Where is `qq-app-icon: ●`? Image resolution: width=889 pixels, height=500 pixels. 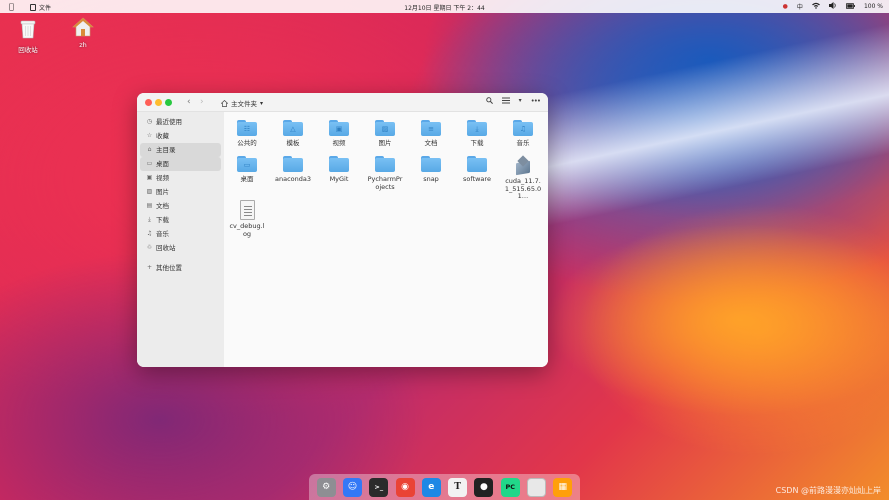
qq-app-icon: ● is located at coordinates (484, 487).